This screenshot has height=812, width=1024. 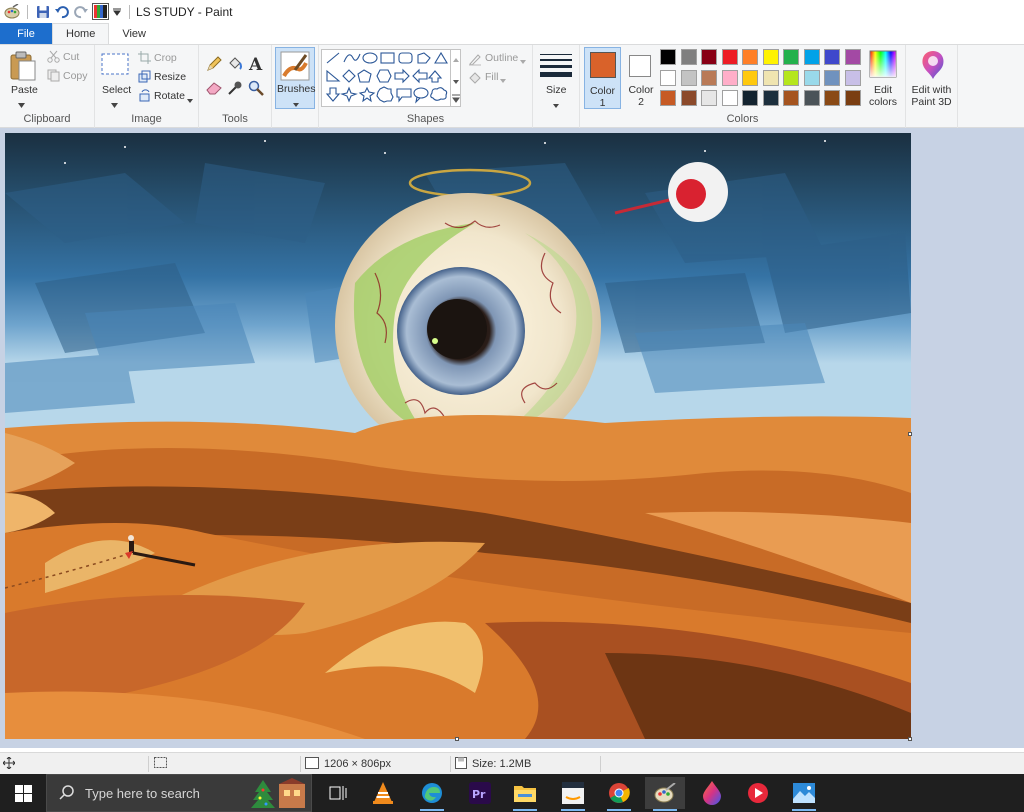 I want to click on crop-button: Crop, so click(x=165, y=58).